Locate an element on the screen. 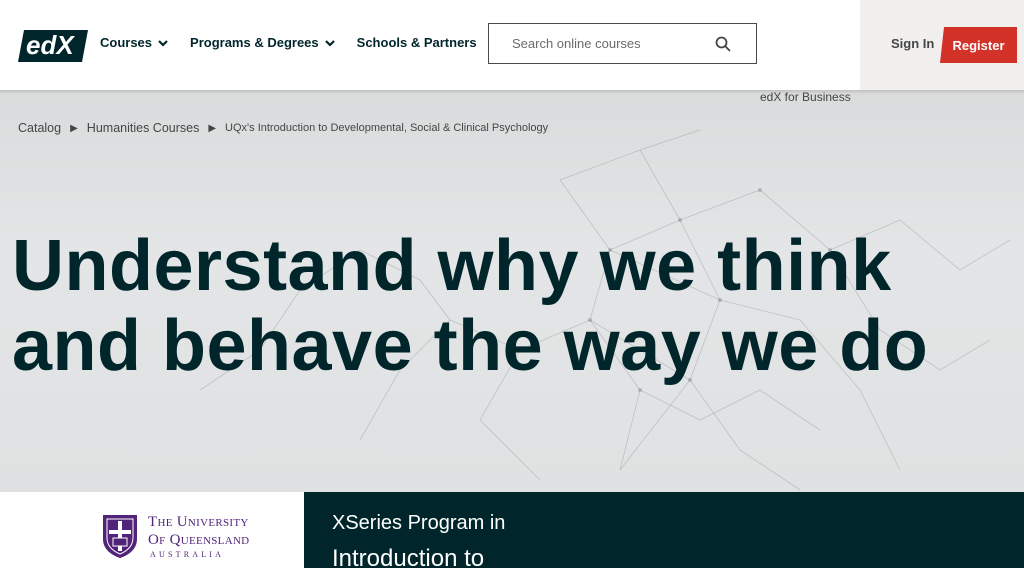 This screenshot has width=1024, height=568. sign-in-link: Sign In is located at coordinates (912, 43).